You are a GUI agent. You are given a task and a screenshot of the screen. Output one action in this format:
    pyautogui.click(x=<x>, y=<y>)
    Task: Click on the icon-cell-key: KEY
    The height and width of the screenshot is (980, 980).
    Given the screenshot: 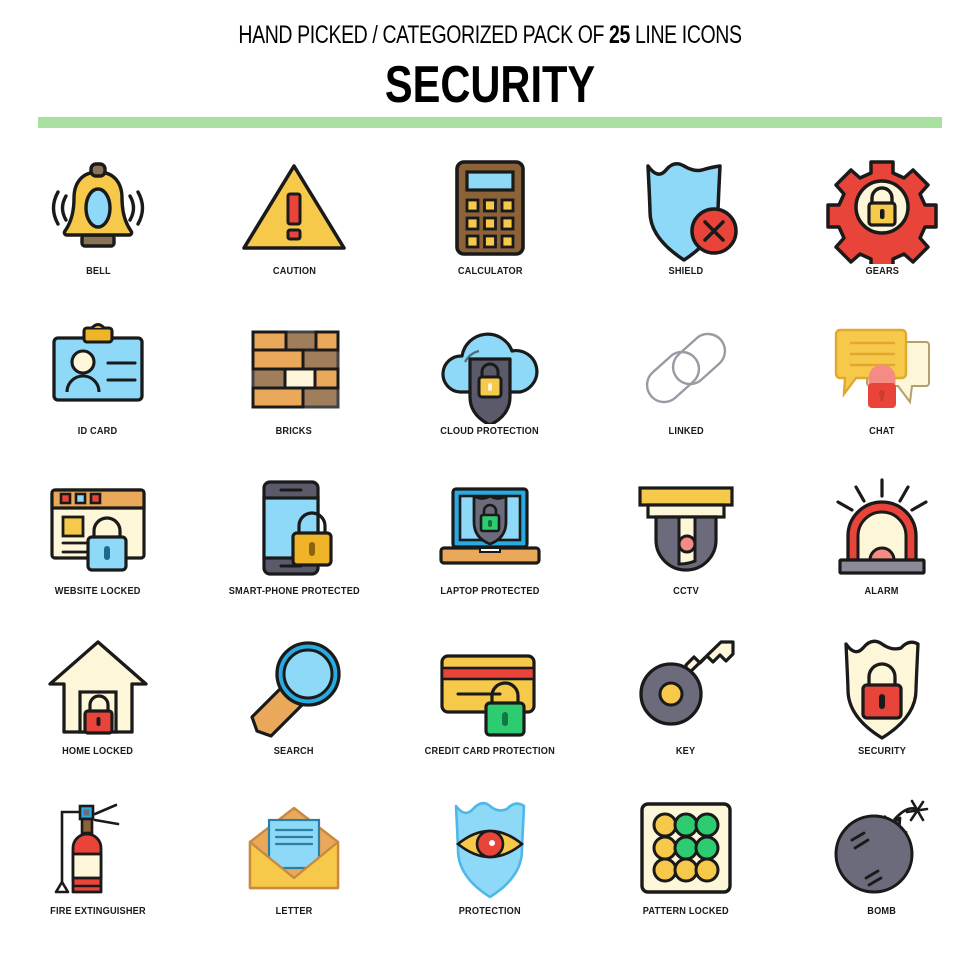 What is the action you would take?
    pyautogui.click(x=686, y=712)
    